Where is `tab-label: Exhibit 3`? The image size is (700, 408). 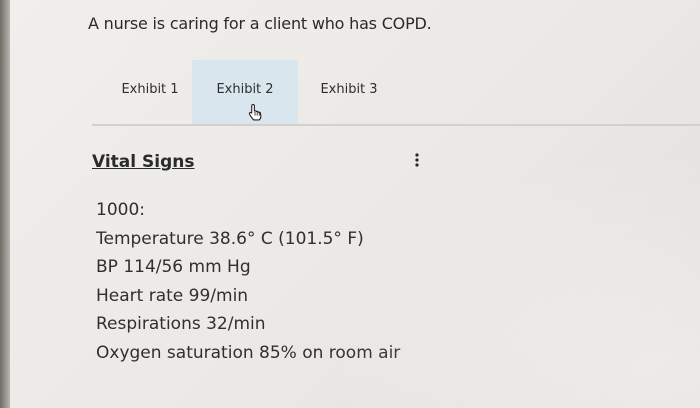
tab-label: Exhibit 3 is located at coordinates (349, 89).